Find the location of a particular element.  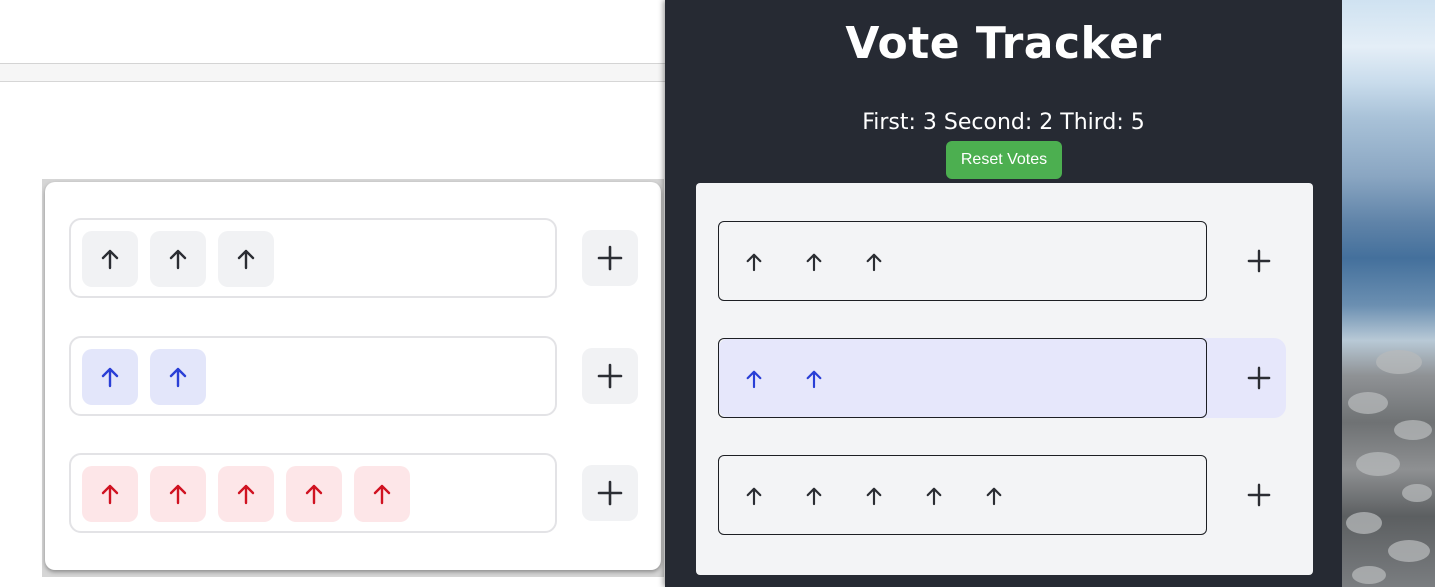

panel-vote-row-second is located at coordinates (1002, 378).